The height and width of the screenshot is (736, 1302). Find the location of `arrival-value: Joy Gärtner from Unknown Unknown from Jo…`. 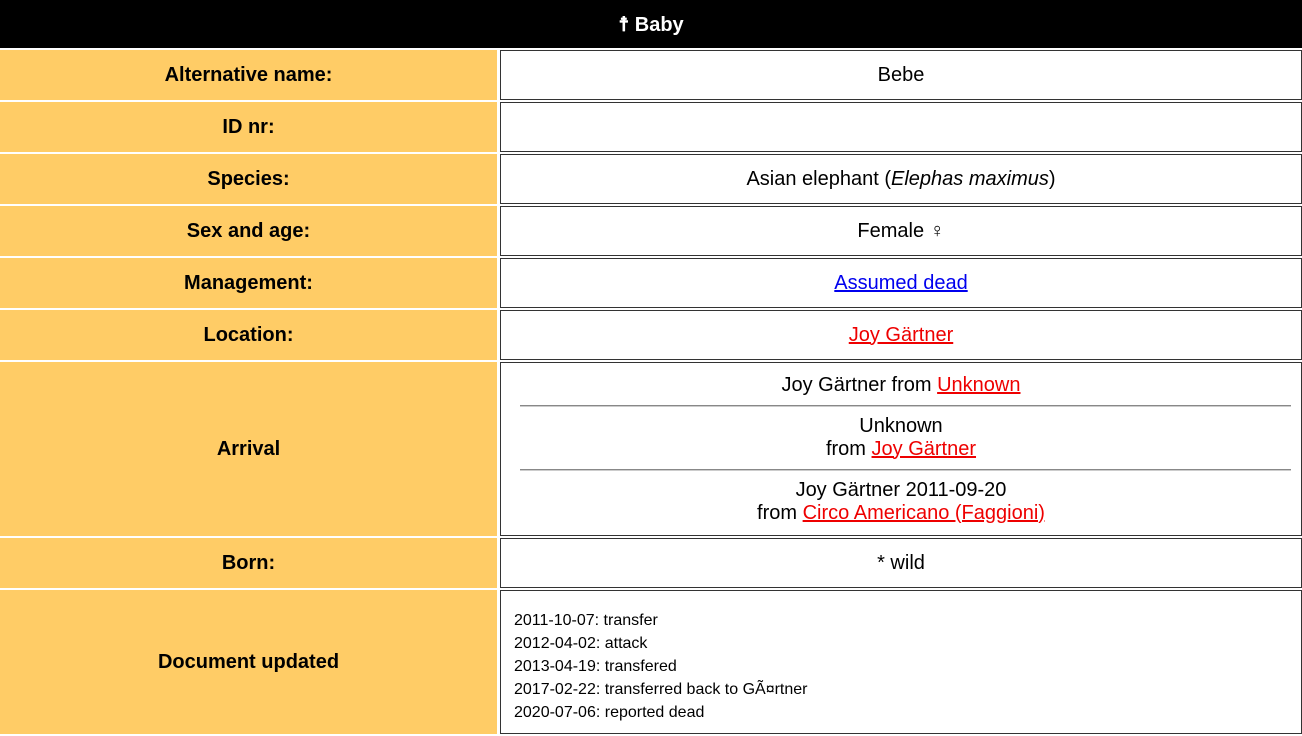

arrival-value: Joy Gärtner from Unknown Unknown from Jo… is located at coordinates (901, 449).